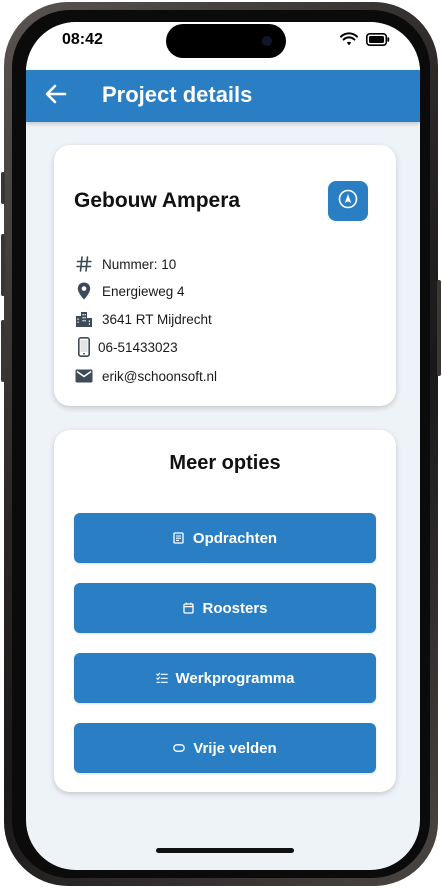 The height and width of the screenshot is (888, 442). Describe the element at coordinates (267, 41) in the screenshot. I see `front-camera` at that location.